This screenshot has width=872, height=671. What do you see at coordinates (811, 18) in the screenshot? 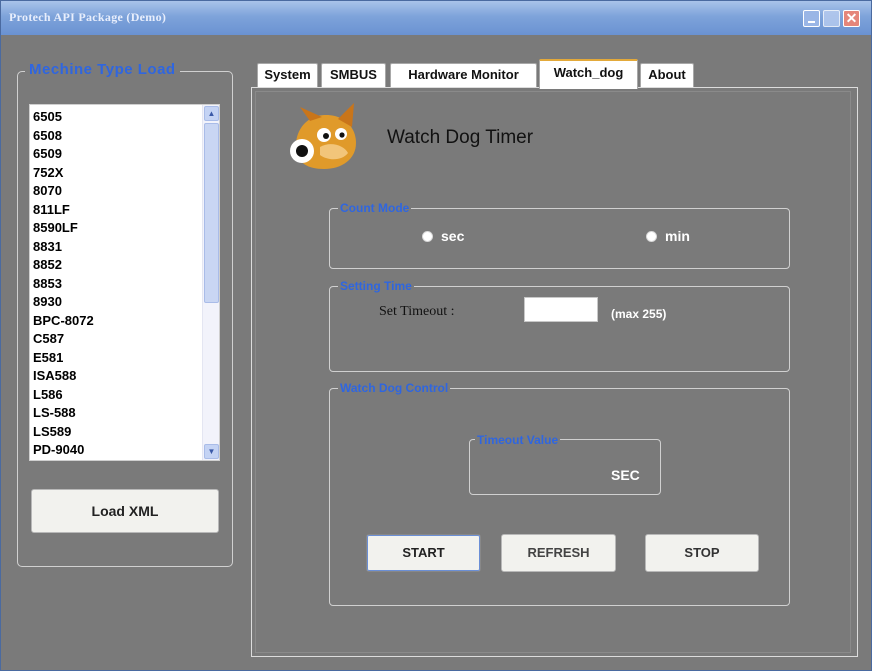
I see `minimize-button` at bounding box center [811, 18].